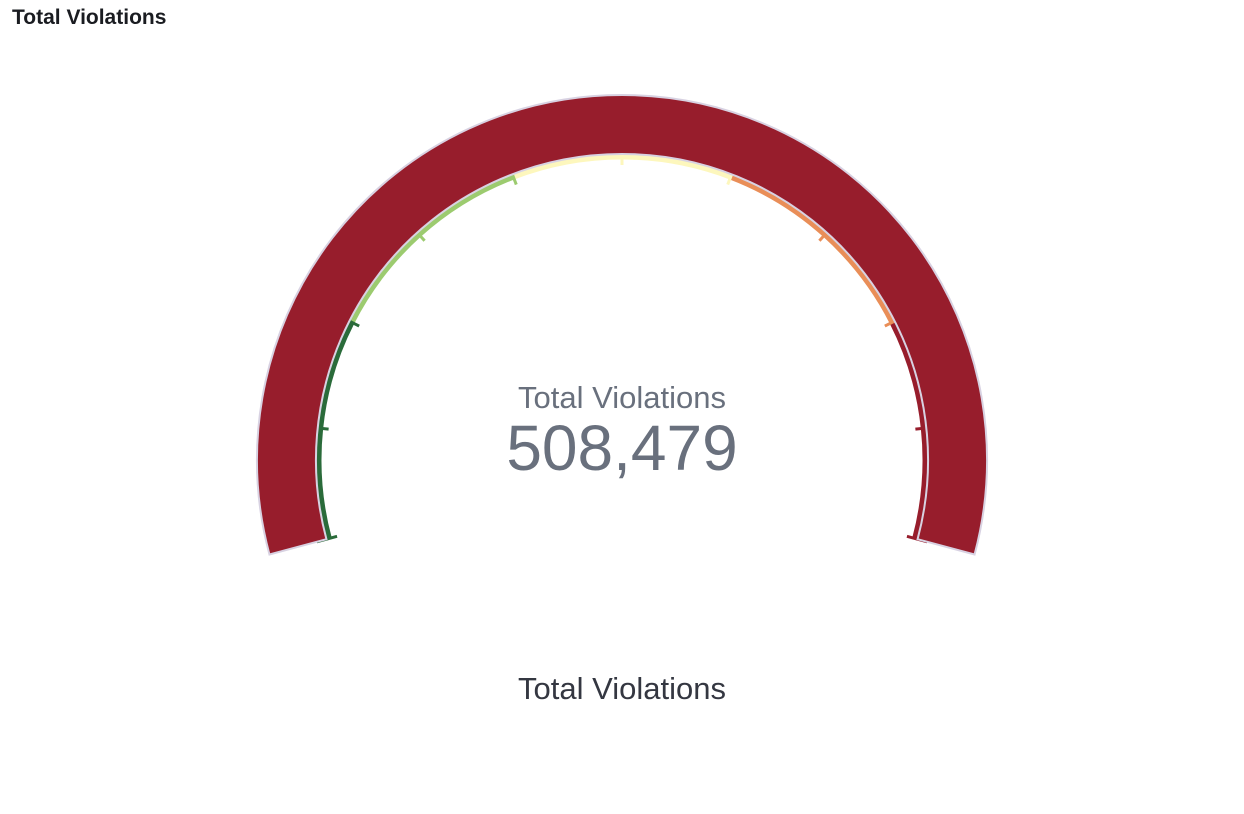  I want to click on gauge-value: 508,479, so click(621, 448).